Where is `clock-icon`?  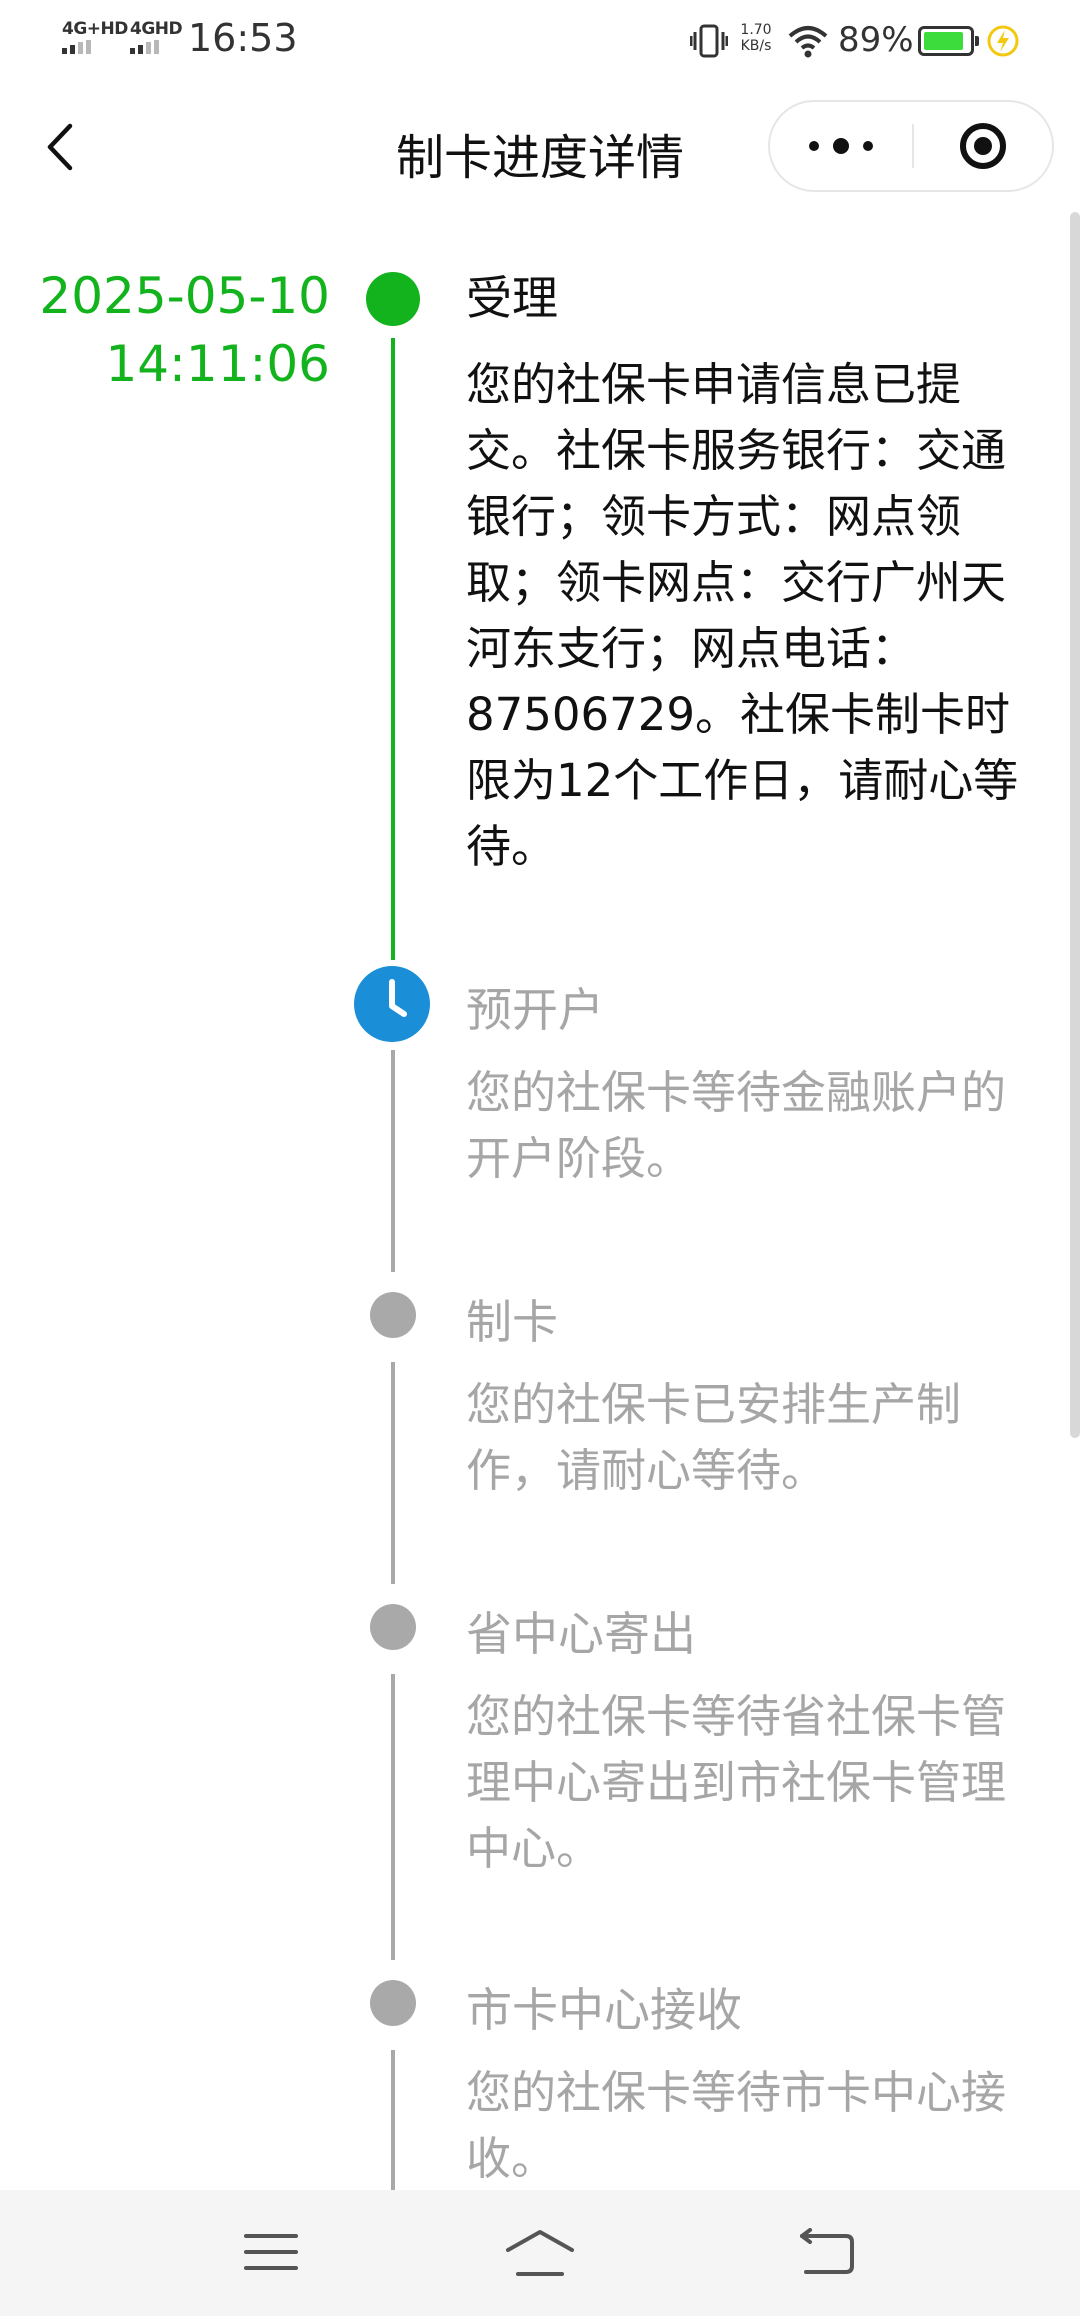
clock-icon is located at coordinates (392, 1004).